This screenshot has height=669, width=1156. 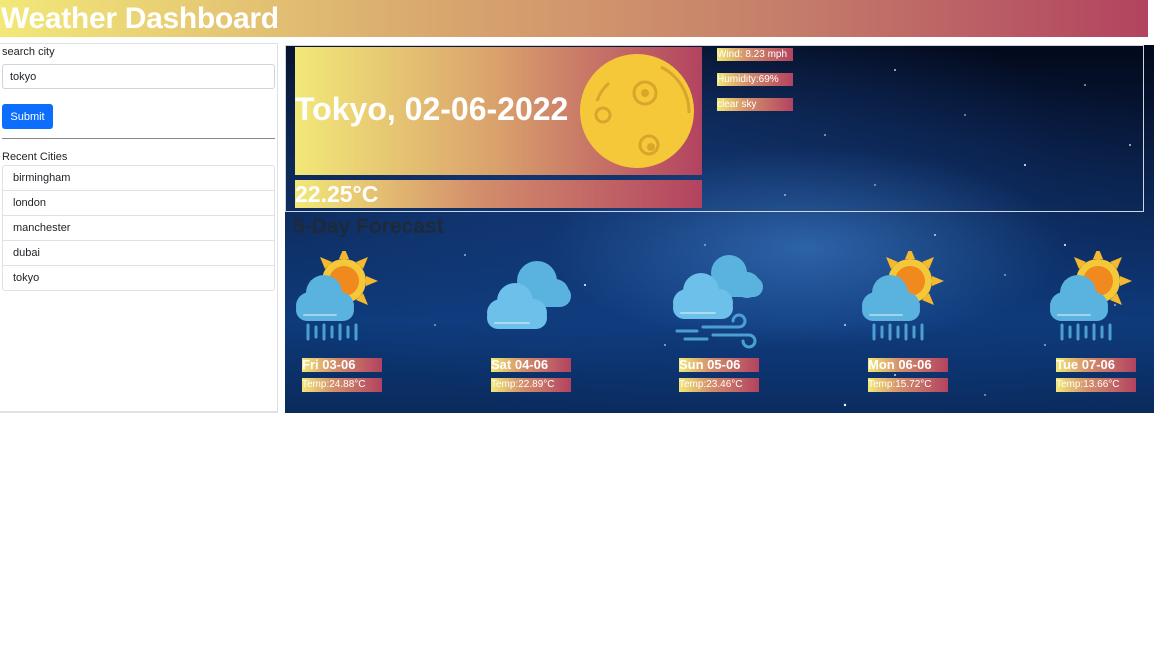 I want to click on weather-description: clear sky, so click(x=755, y=104).